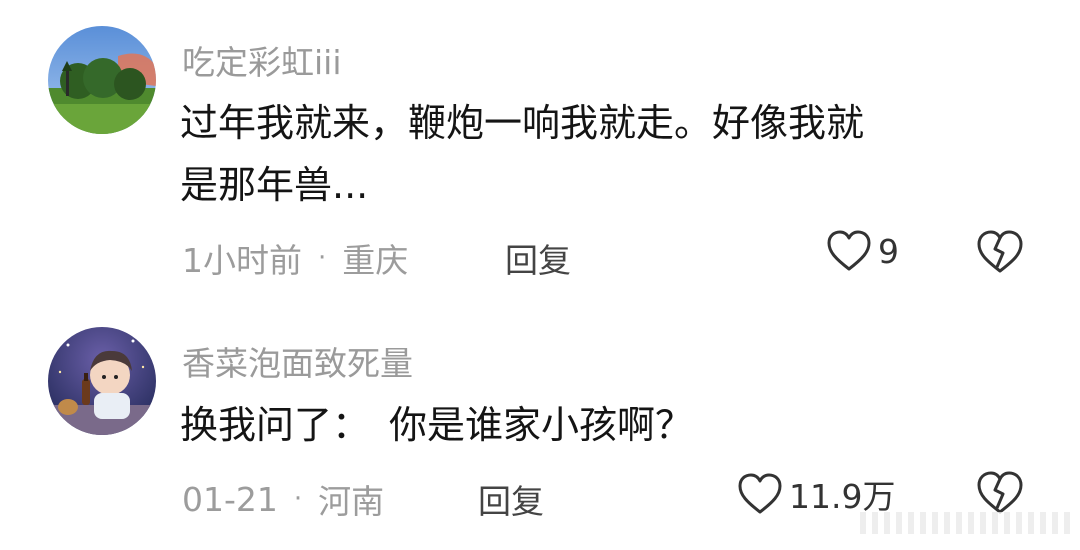 The image size is (1080, 550). I want to click on username: 吃定彩虹iii, so click(262, 60).